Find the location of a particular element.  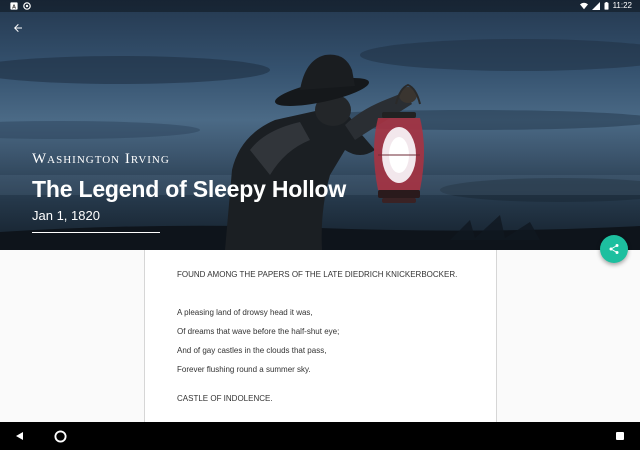

status-bar: A 11:22 is located at coordinates (320, 6).